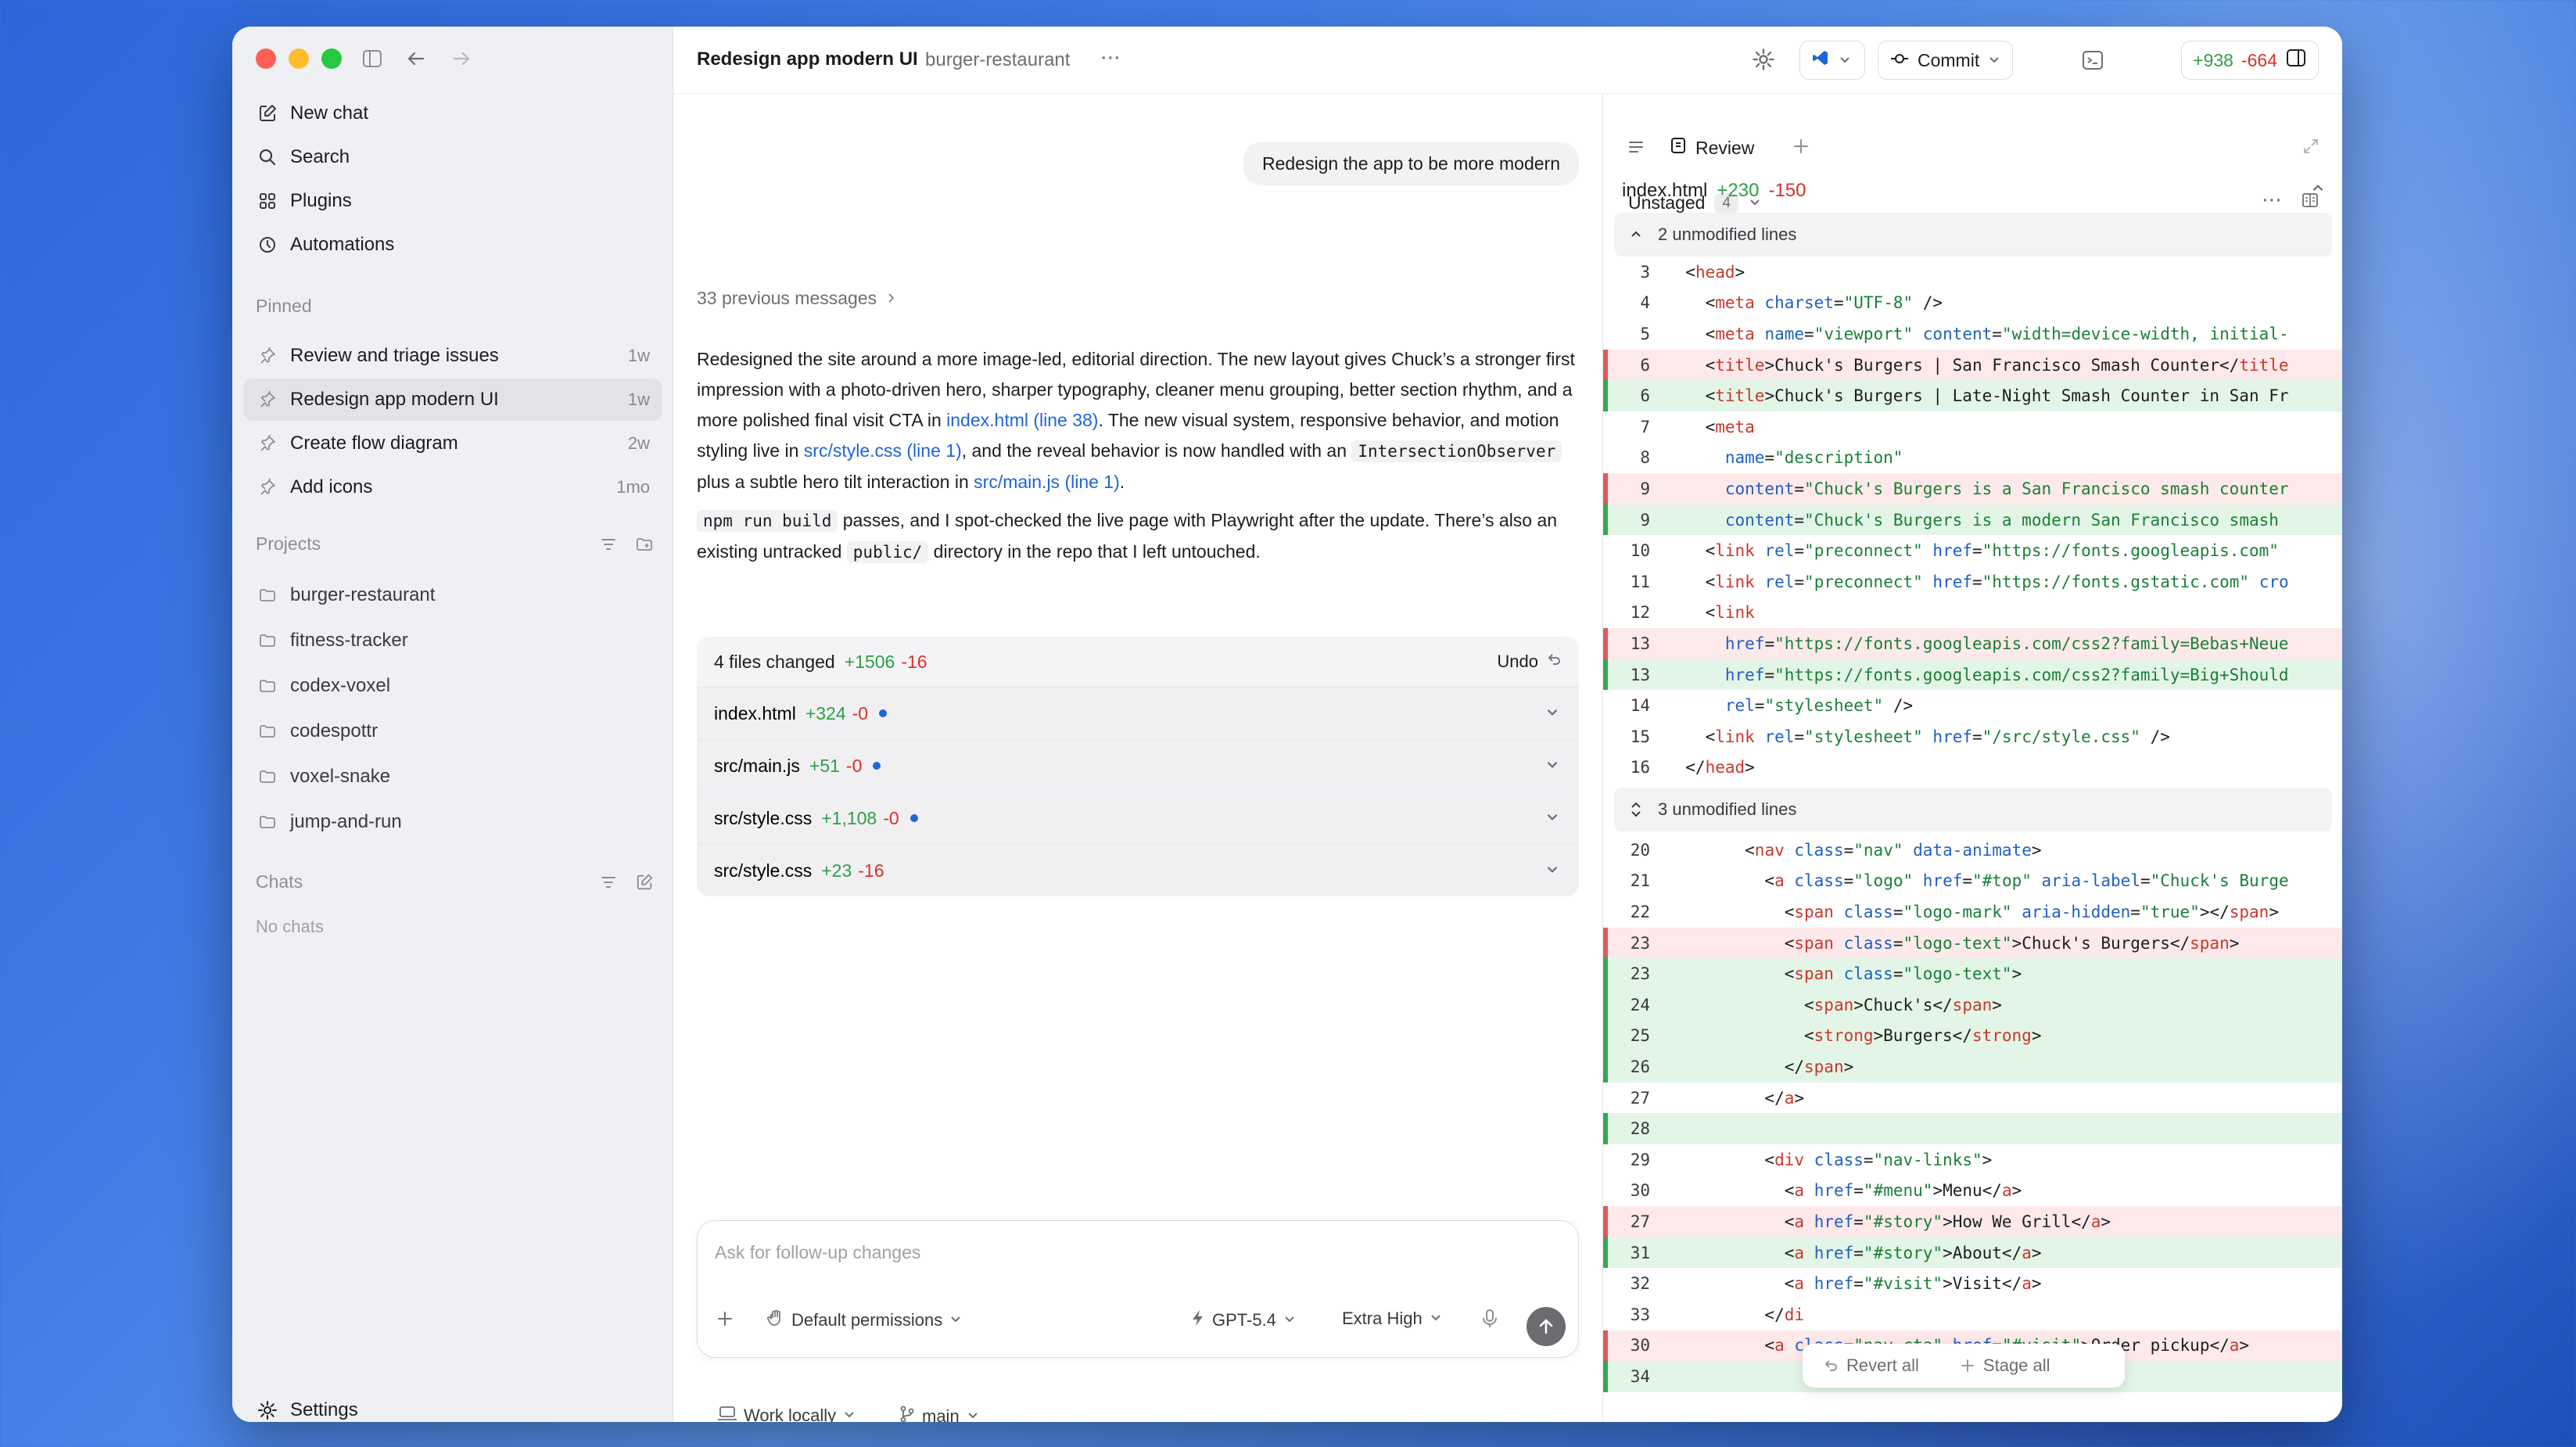  I want to click on branch-label: main, so click(941, 1414).